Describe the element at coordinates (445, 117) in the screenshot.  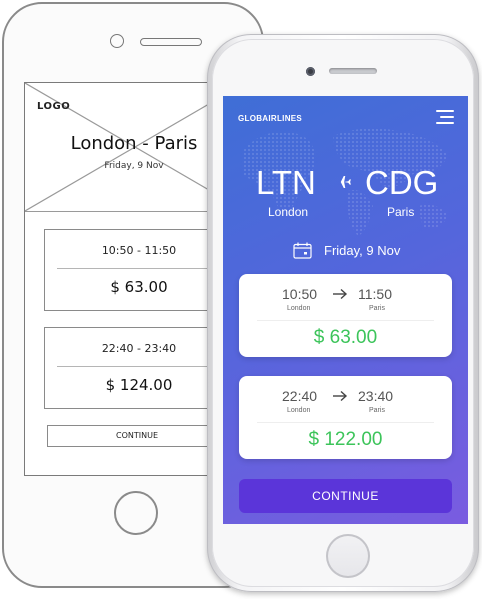
I see `hamburger-menu-icon` at that location.